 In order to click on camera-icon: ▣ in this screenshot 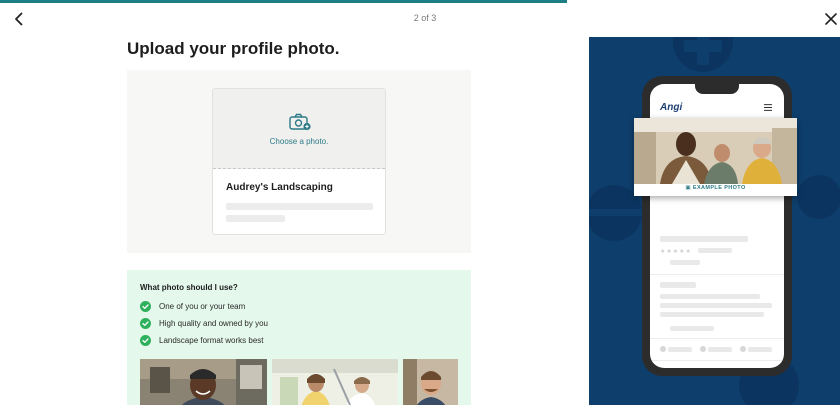, I will do `click(688, 188)`.